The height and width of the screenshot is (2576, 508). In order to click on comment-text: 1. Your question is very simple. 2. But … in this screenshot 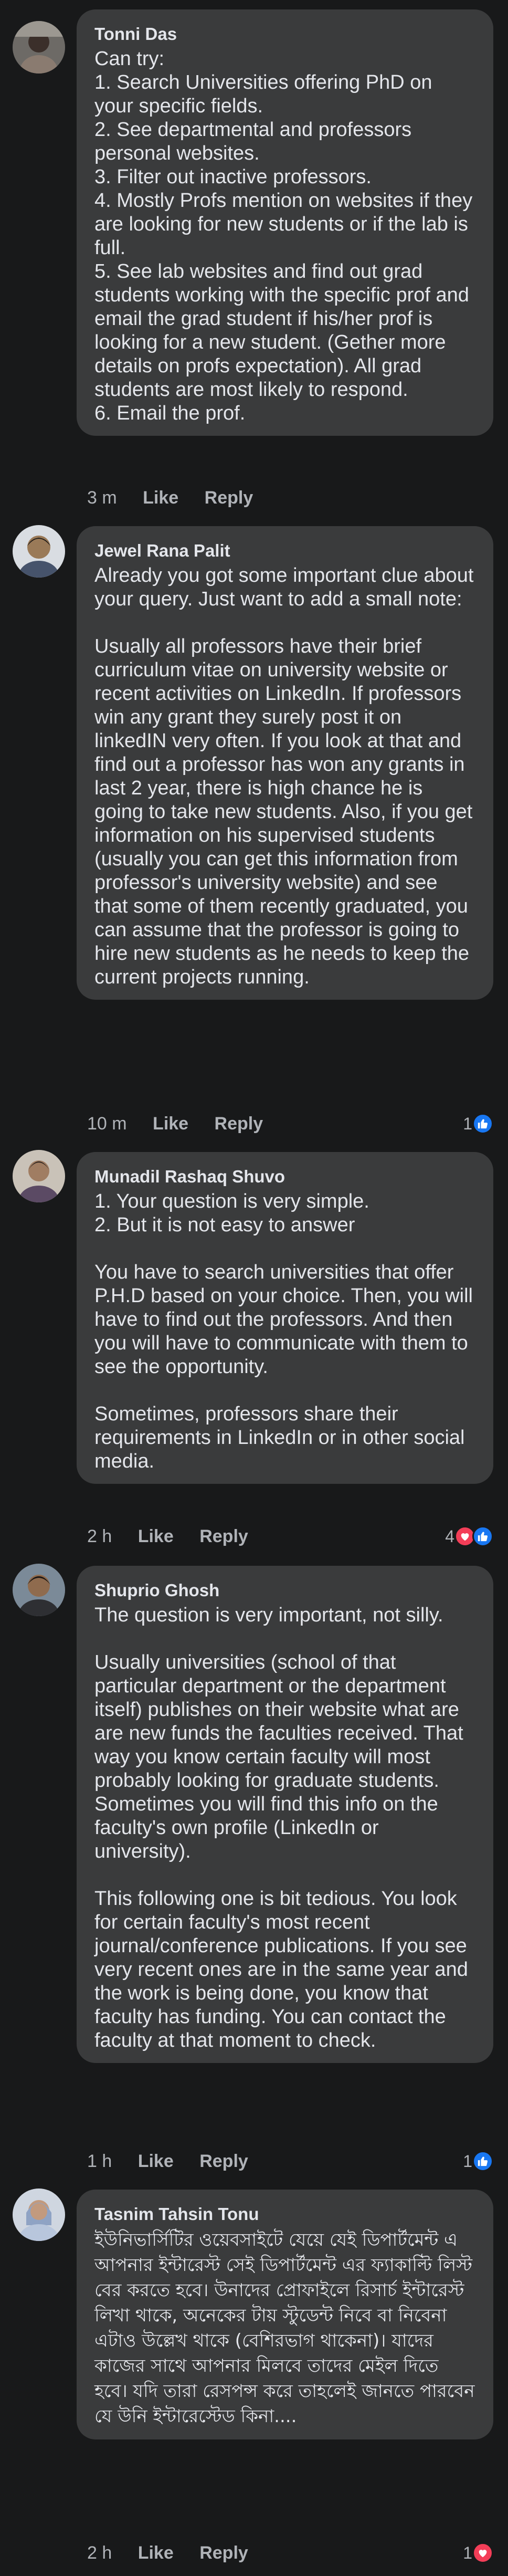, I will do `click(283, 1331)`.